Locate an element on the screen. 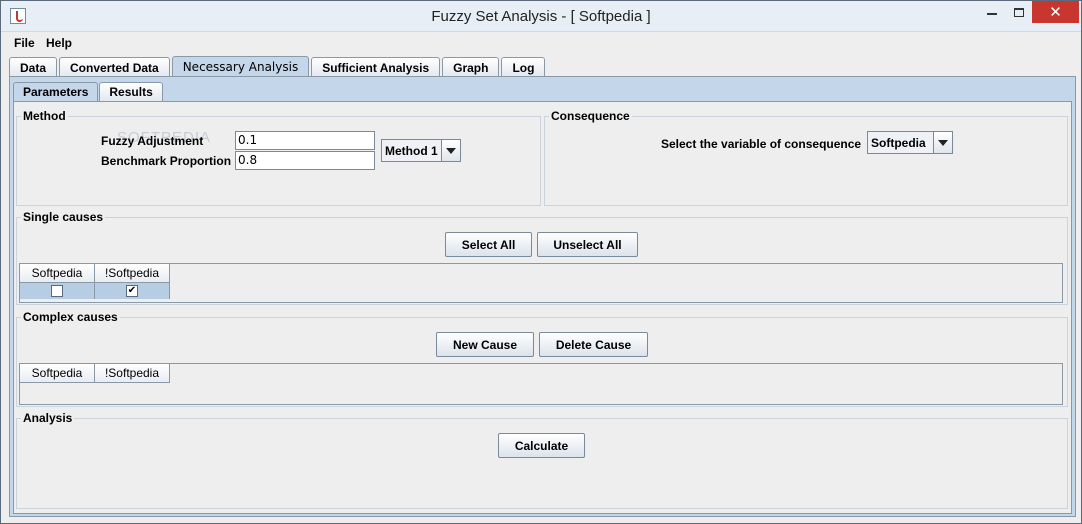 This screenshot has width=1082, height=524. maximize-button is located at coordinates (1019, 12).